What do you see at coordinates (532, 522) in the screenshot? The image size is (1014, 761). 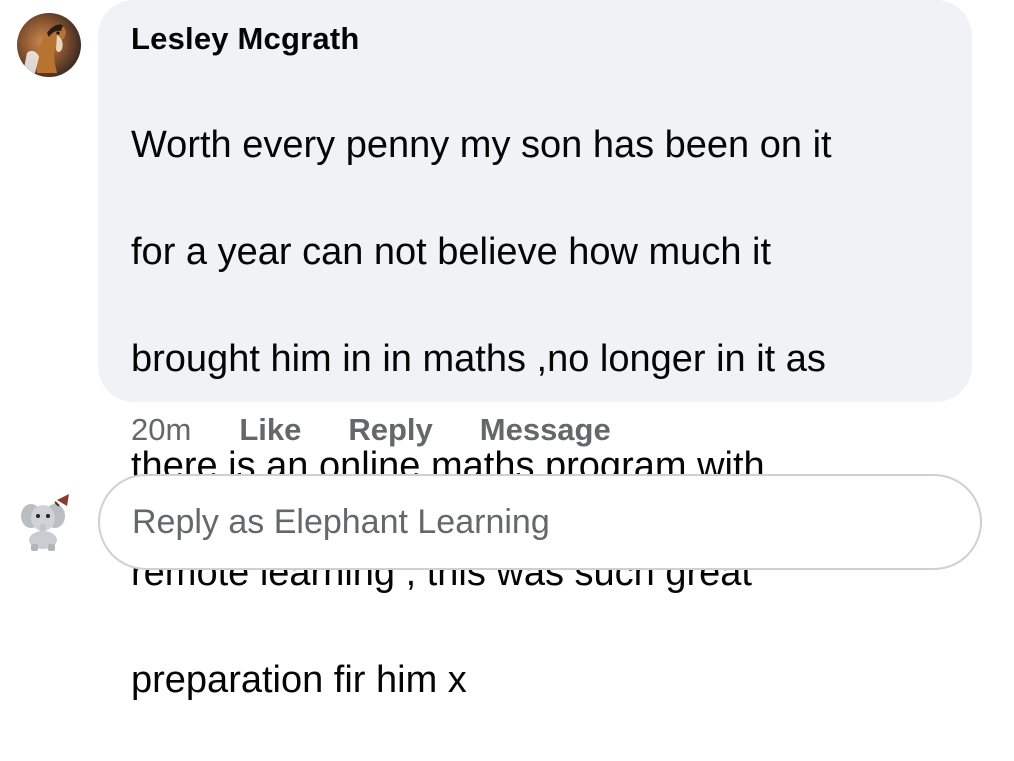 I see `reply-input` at bounding box center [532, 522].